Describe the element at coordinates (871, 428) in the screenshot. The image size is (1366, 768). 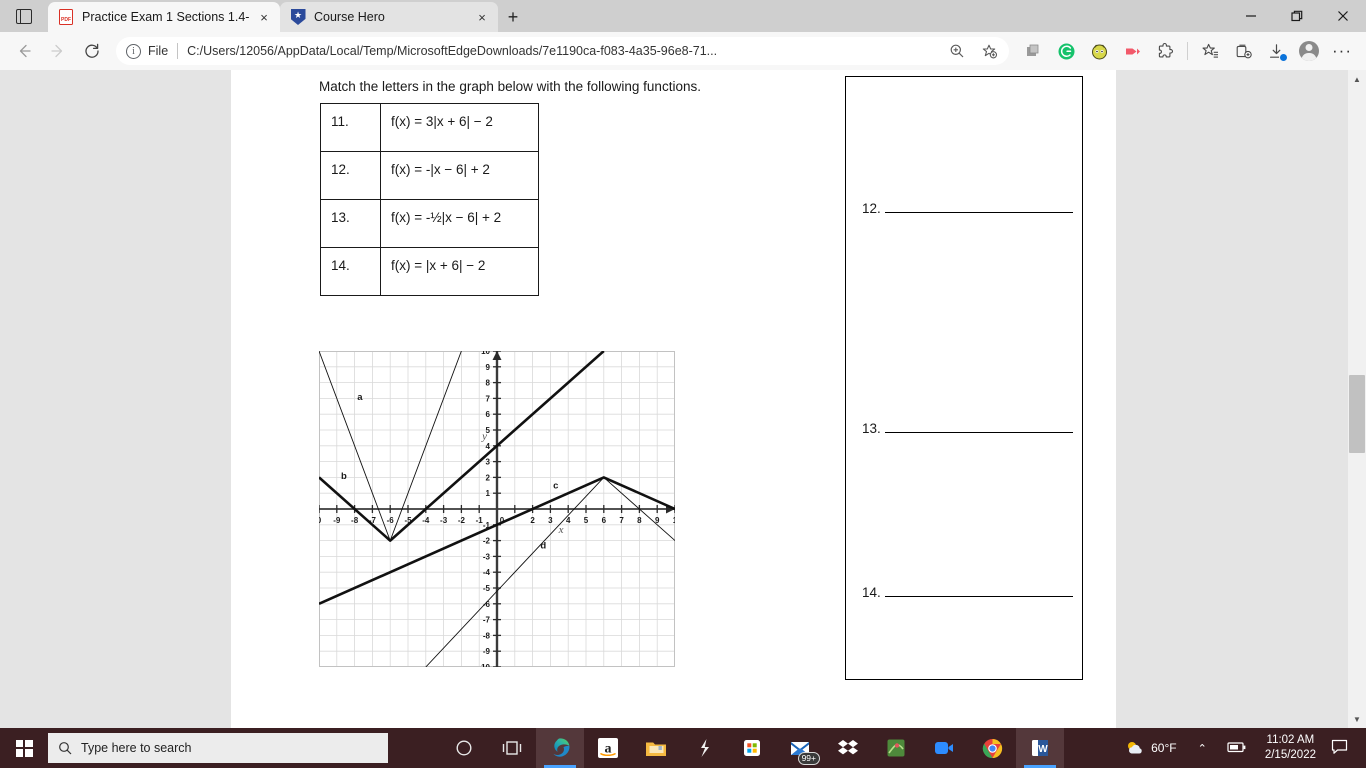
I see `answer-number: 13.` at that location.